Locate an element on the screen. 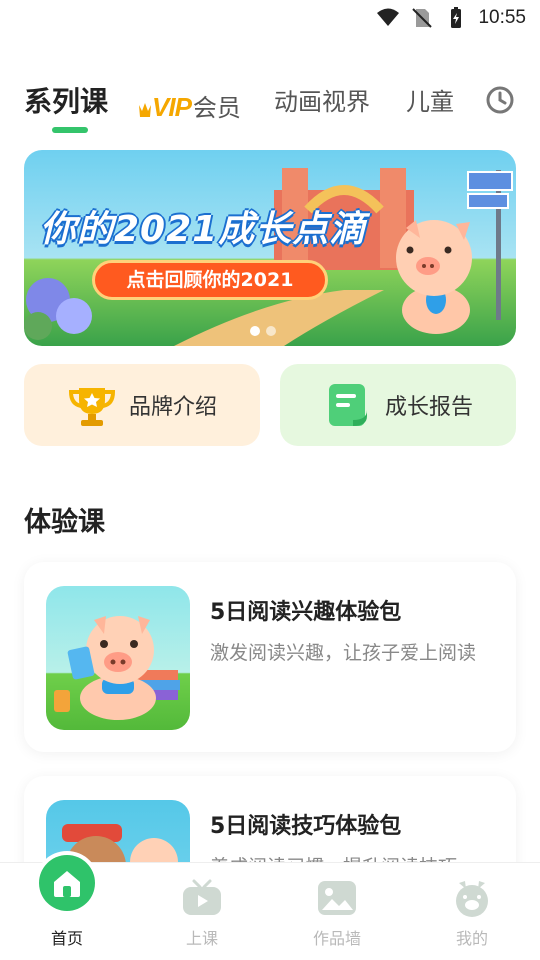  pig-face-icon is located at coordinates (472, 899).